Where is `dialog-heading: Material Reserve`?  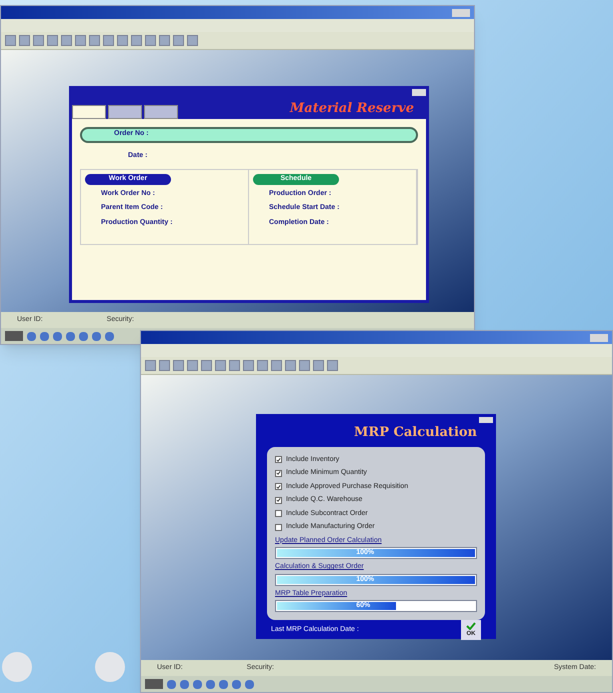
dialog-heading: Material Reserve is located at coordinates (352, 109).